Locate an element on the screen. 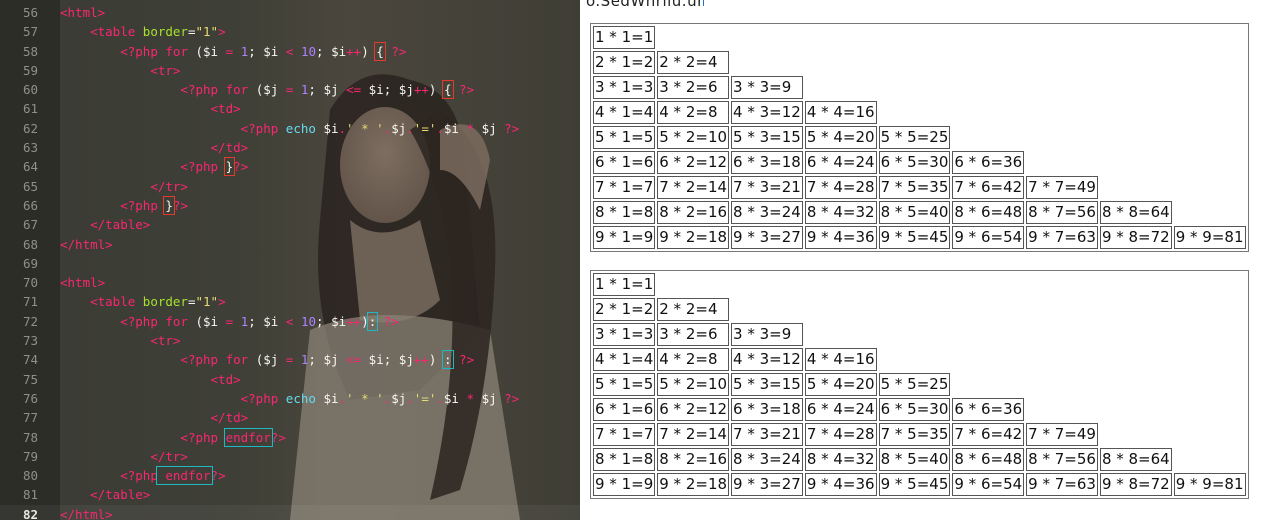 The width and height of the screenshot is (1287, 520). code-line: 61 <td> is located at coordinates (290, 108).